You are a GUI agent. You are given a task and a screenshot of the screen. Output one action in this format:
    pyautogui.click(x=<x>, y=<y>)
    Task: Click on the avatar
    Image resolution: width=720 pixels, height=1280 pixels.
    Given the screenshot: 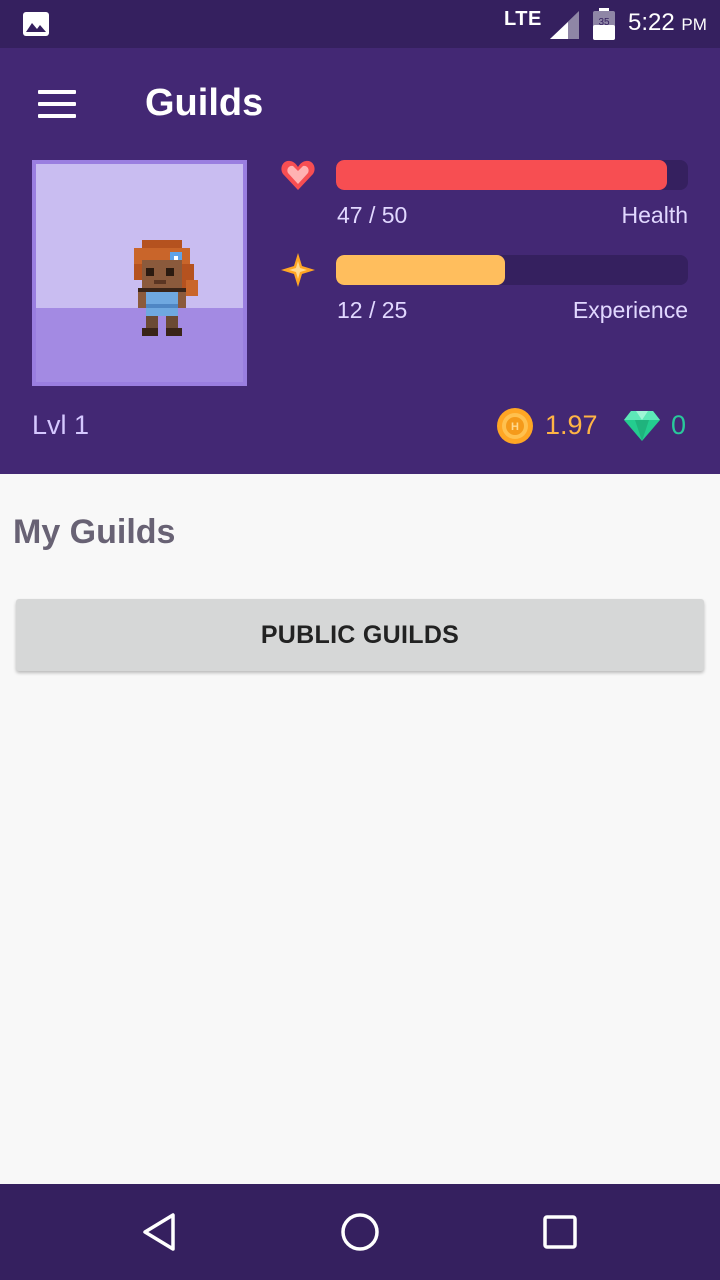 What is the action you would take?
    pyautogui.click(x=139, y=273)
    